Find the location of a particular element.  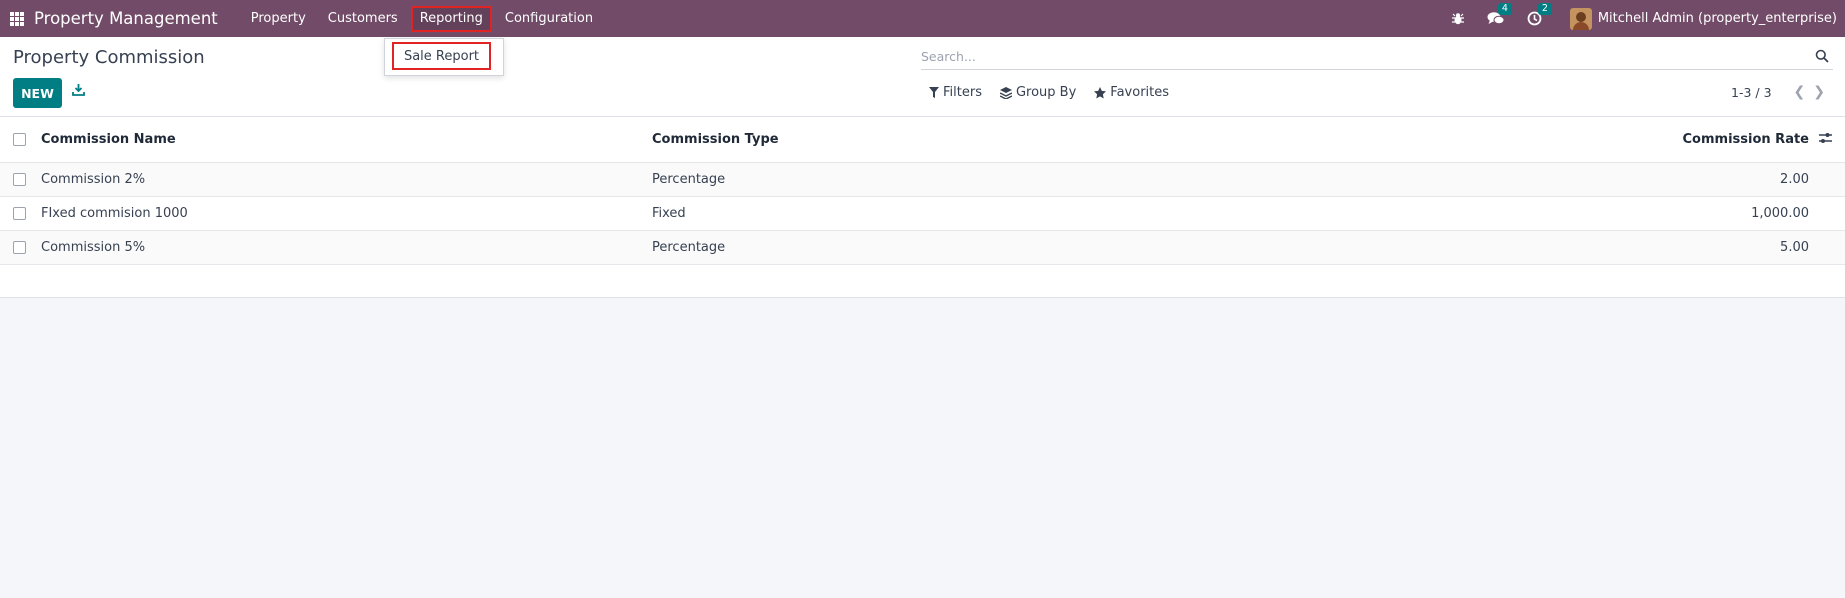

cell-commission-rate: 5.00 is located at coordinates (1794, 247).